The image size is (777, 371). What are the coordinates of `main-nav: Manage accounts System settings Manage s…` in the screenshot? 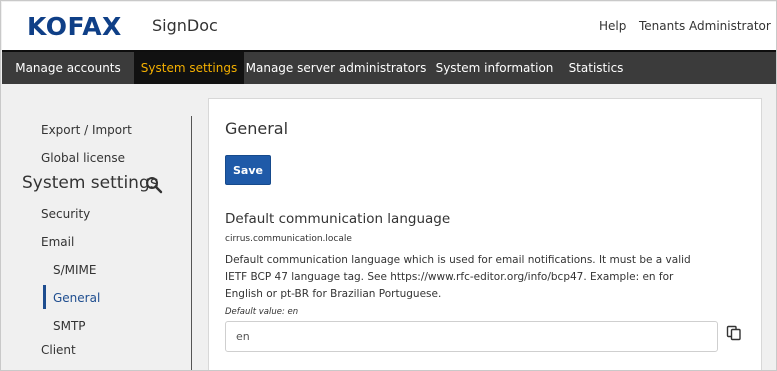 It's located at (389, 67).